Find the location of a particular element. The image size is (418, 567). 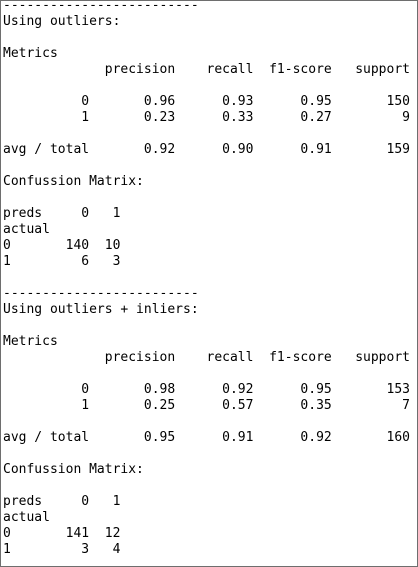

matrix-row-0: 0 140 10 is located at coordinates (62, 245).